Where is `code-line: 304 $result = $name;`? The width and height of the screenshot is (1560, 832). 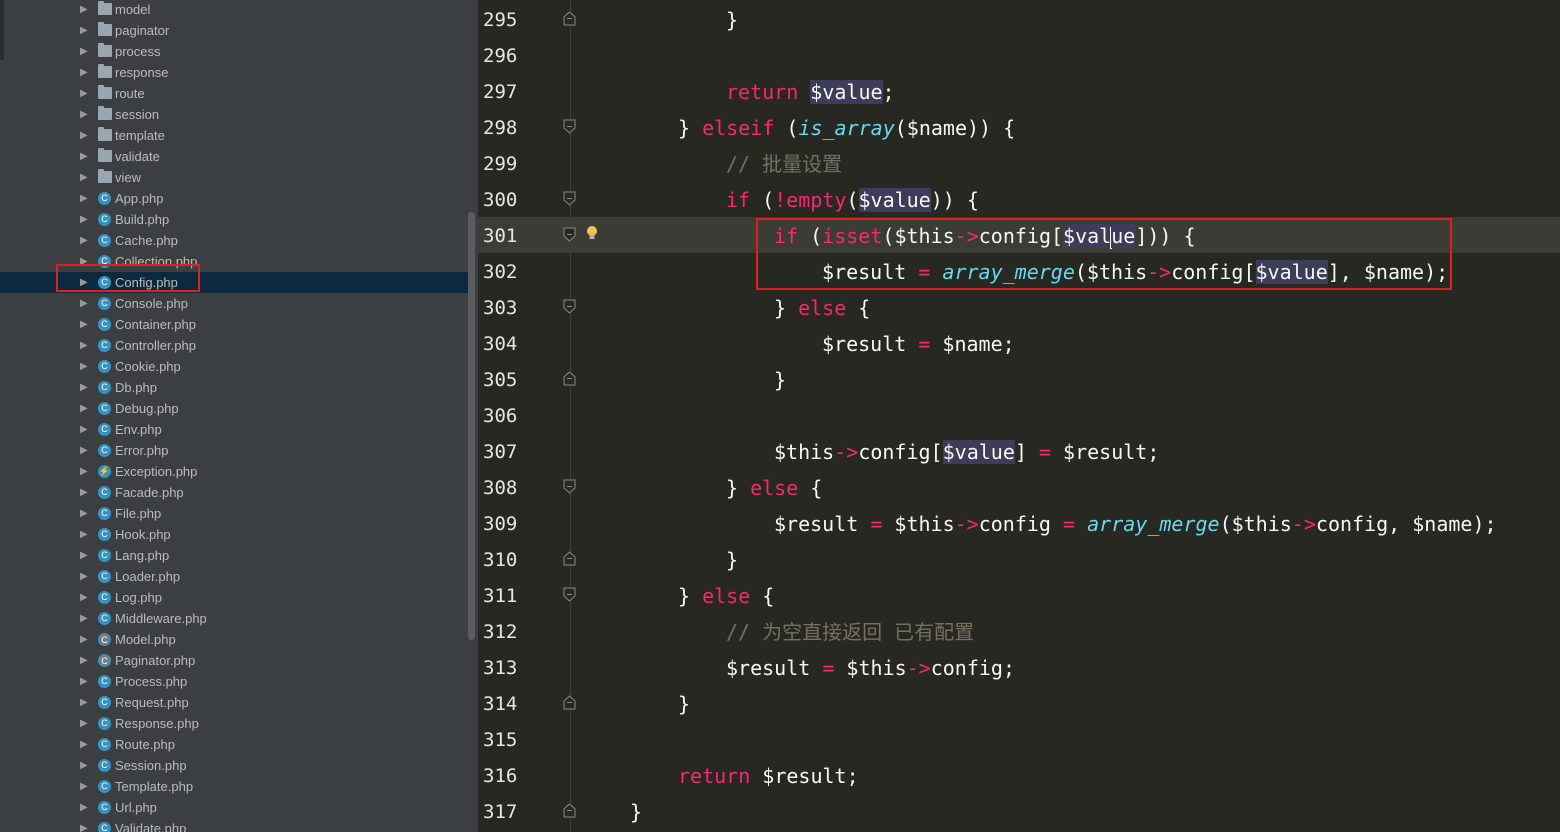
code-line: 304 $result = $name; is located at coordinates (1019, 343).